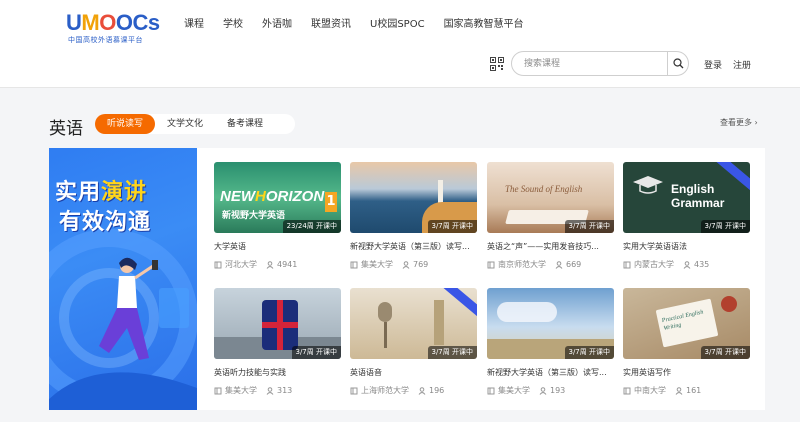  Describe the element at coordinates (686, 246) in the screenshot. I see `course-title: 实用大学英语语法` at that location.